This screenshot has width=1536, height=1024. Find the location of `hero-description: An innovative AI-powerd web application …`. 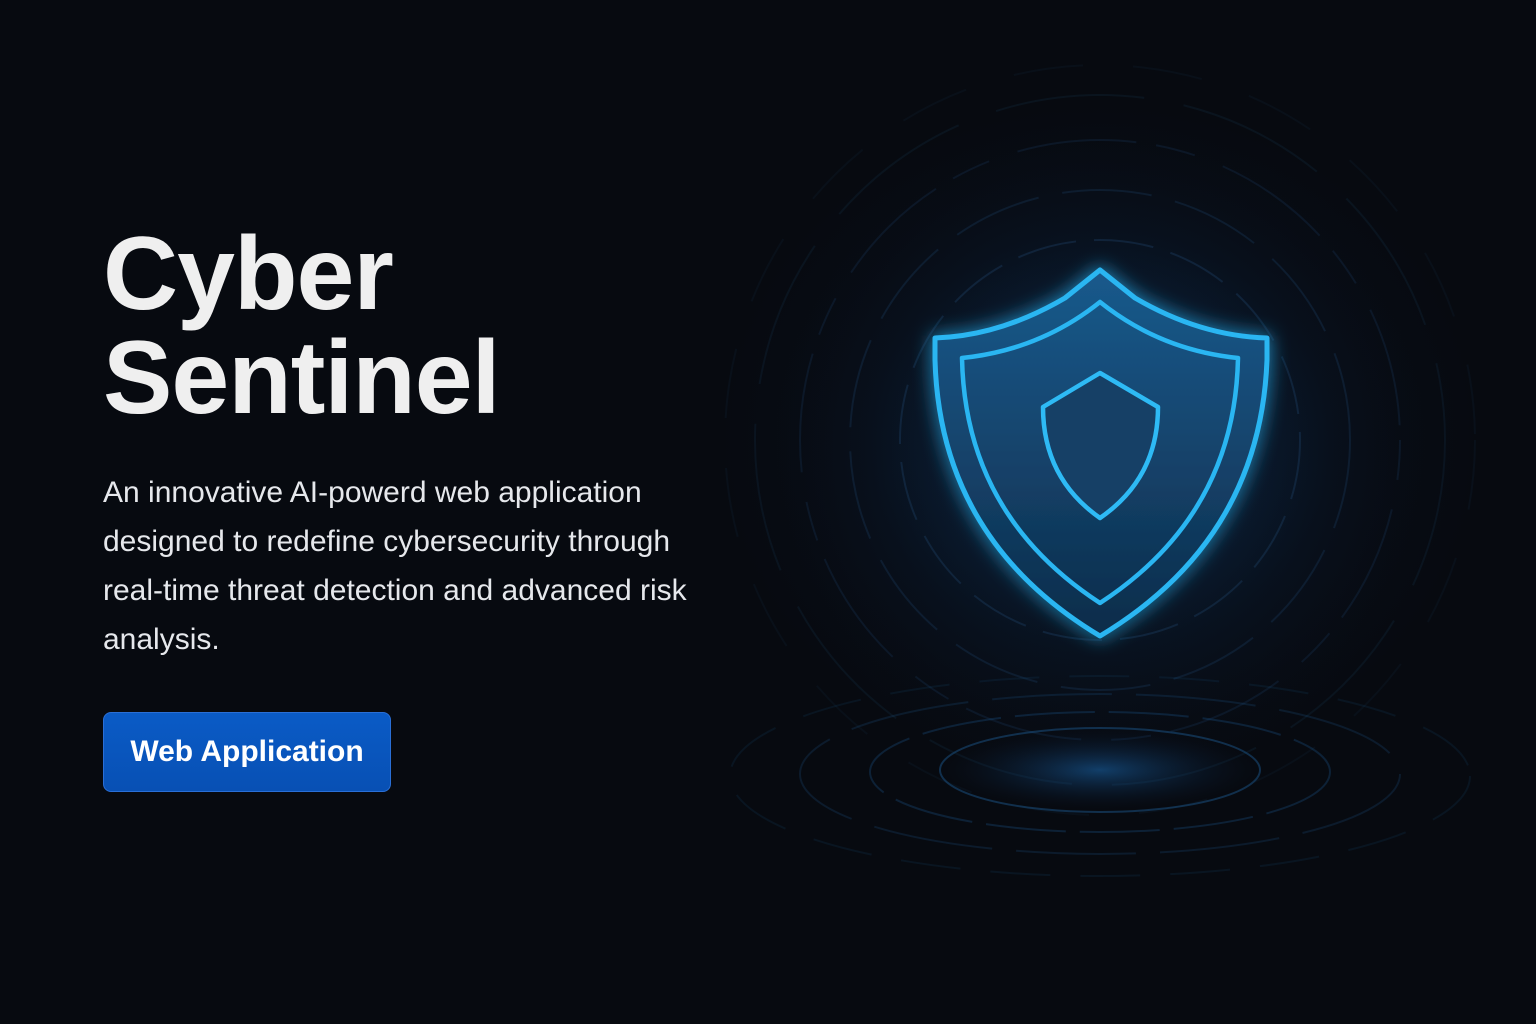

hero-description: An innovative AI-powerd web application … is located at coordinates (395, 566).